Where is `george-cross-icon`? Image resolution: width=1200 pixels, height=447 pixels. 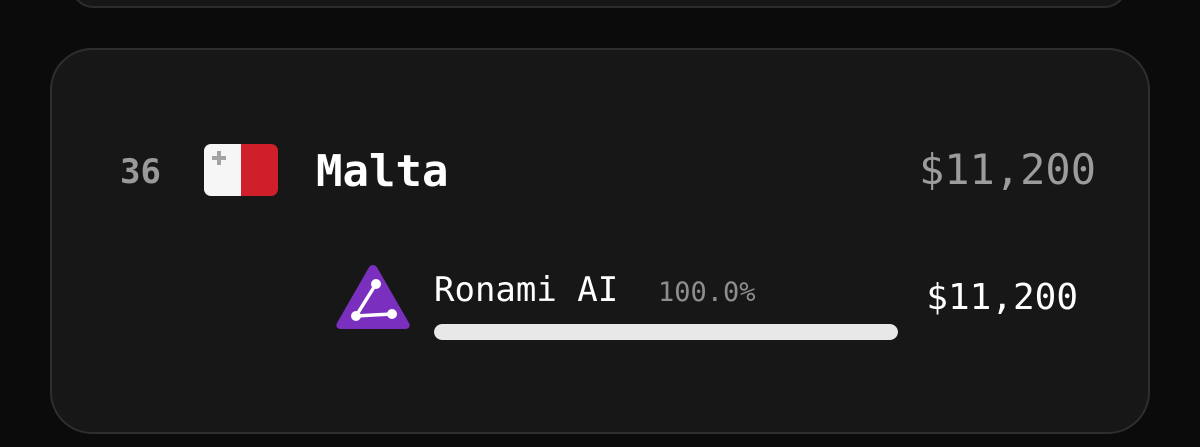
george-cross-icon is located at coordinates (219, 158).